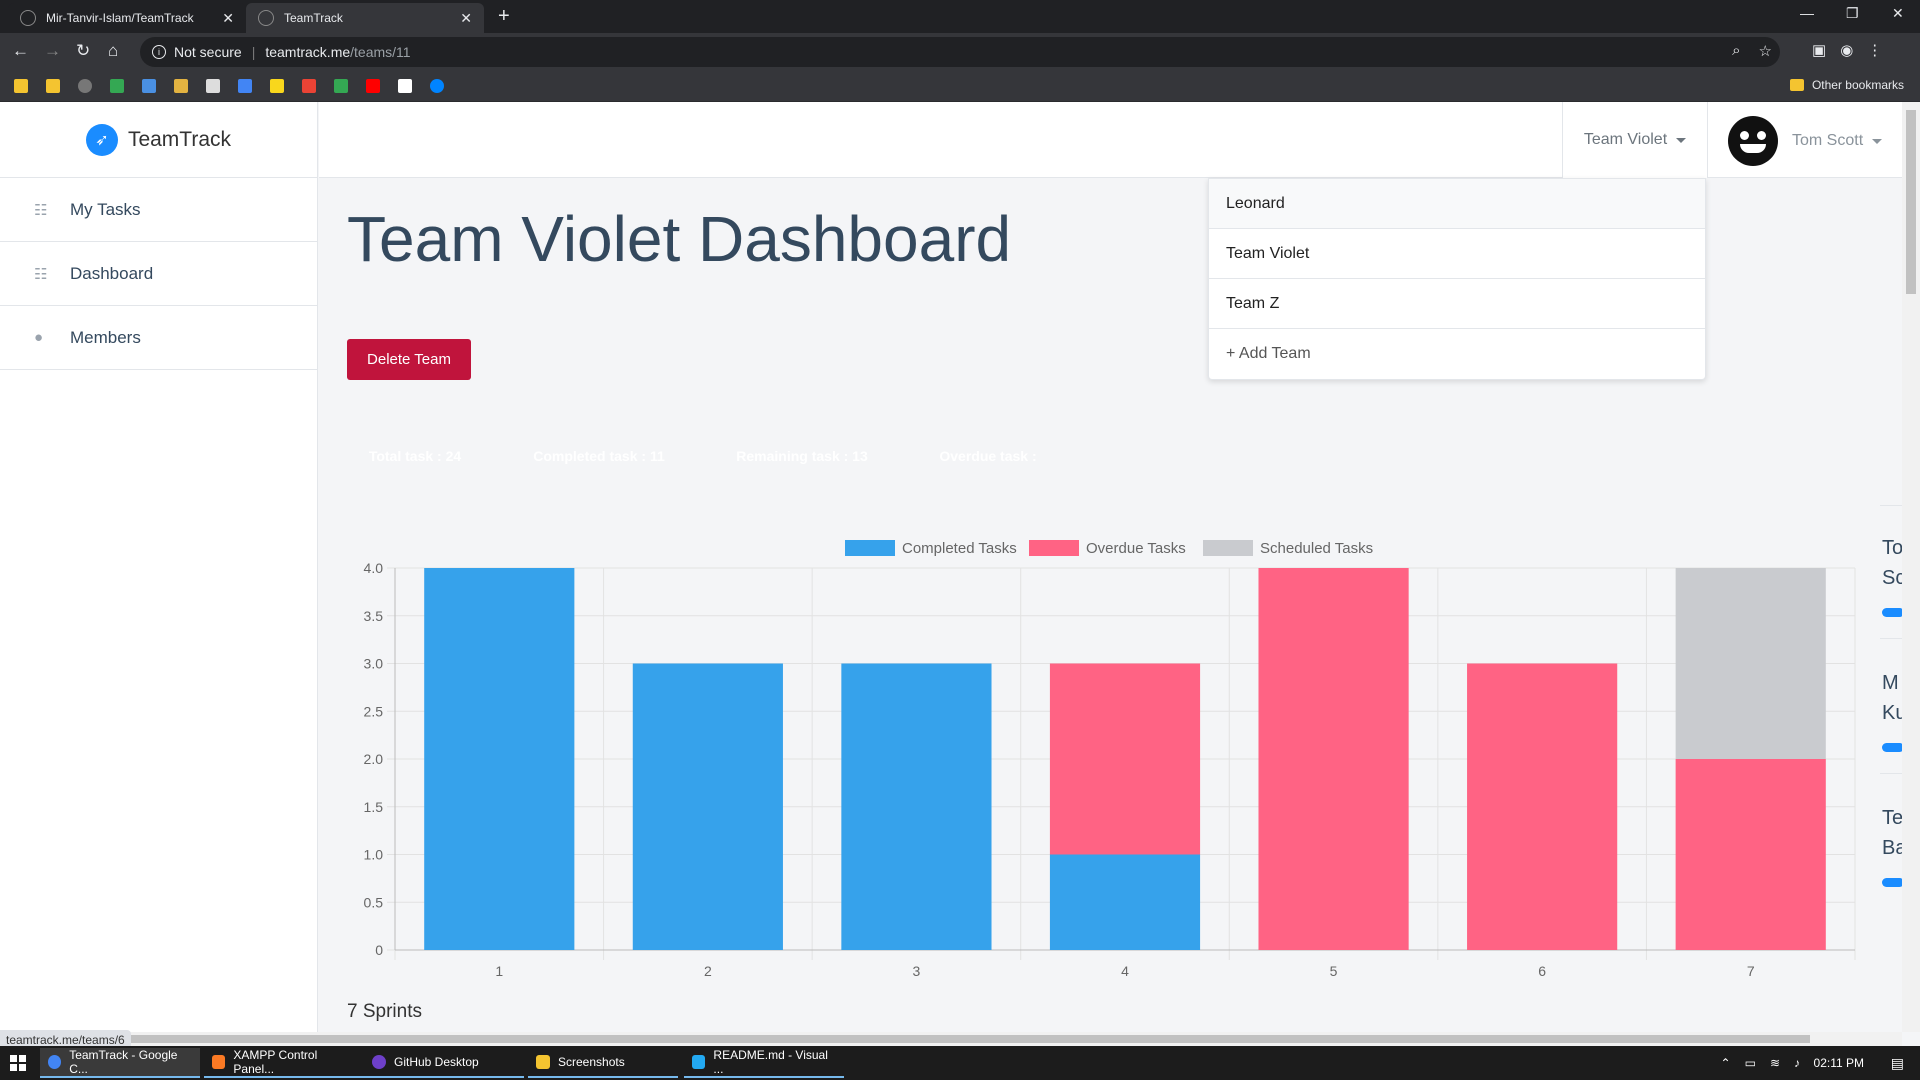  I want to click on browser-tab-teamtrack: TeamTrack ✕, so click(365, 18).